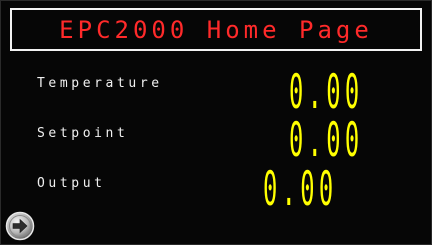 The height and width of the screenshot is (245, 444). Describe the element at coordinates (83, 133) in the screenshot. I see `setpoint-label: Setpoint` at that location.